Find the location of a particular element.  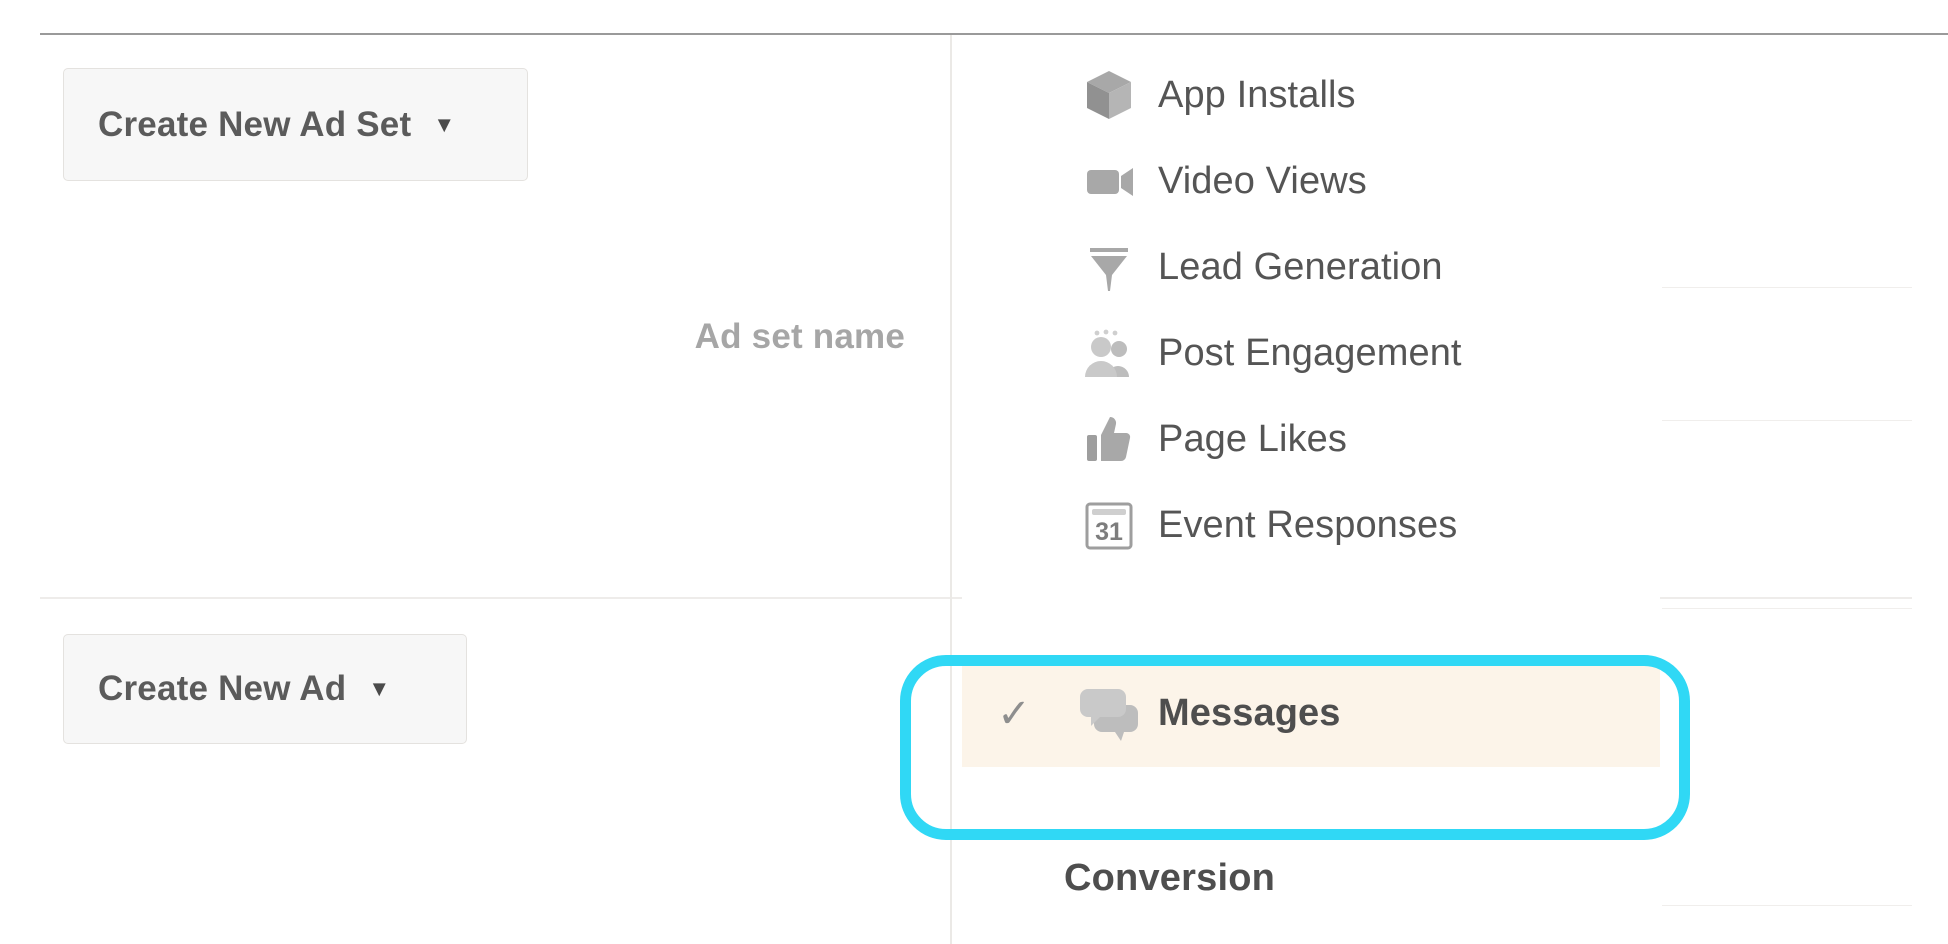

column-divider-left is located at coordinates (951, 489).